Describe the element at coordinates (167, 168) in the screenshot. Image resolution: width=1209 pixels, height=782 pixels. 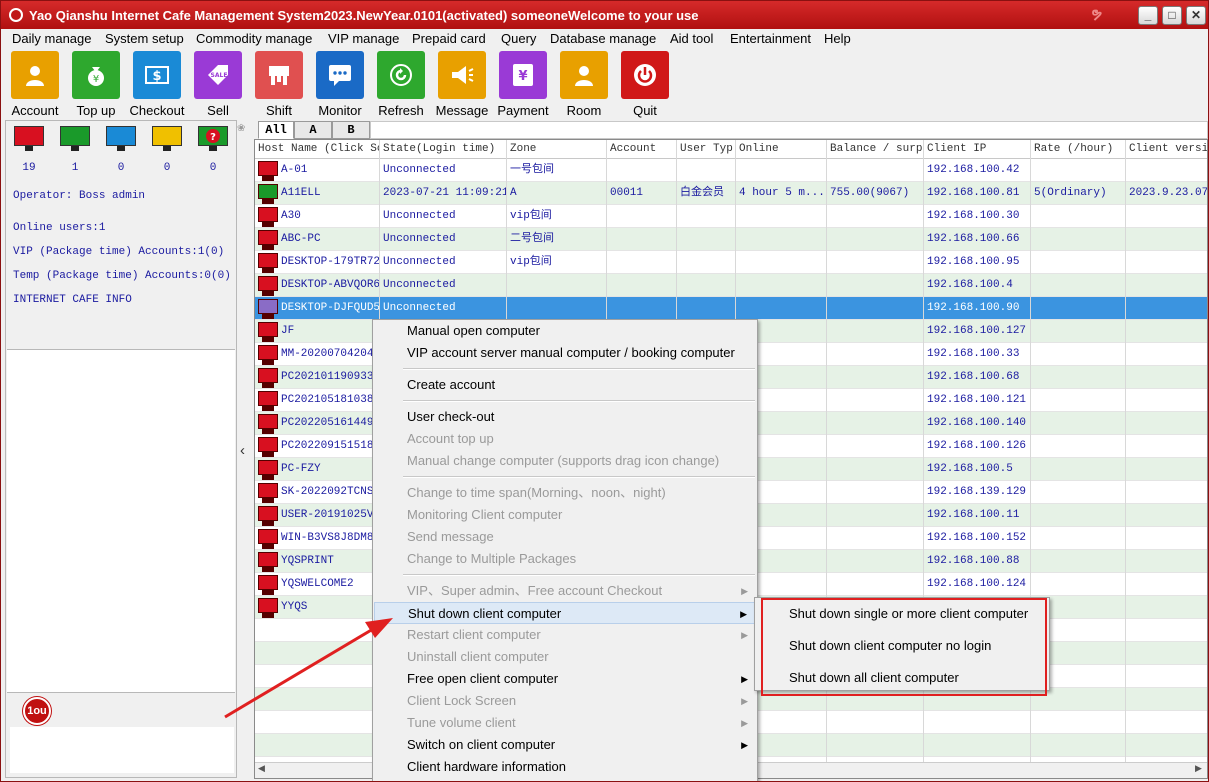
I see `count-yellow: 0` at that location.